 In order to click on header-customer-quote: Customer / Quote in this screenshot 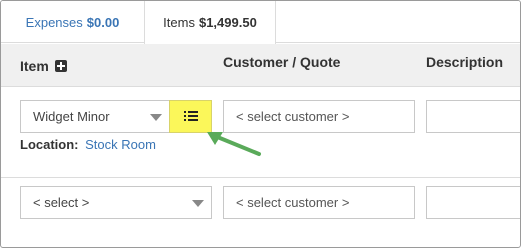, I will do `click(282, 61)`.